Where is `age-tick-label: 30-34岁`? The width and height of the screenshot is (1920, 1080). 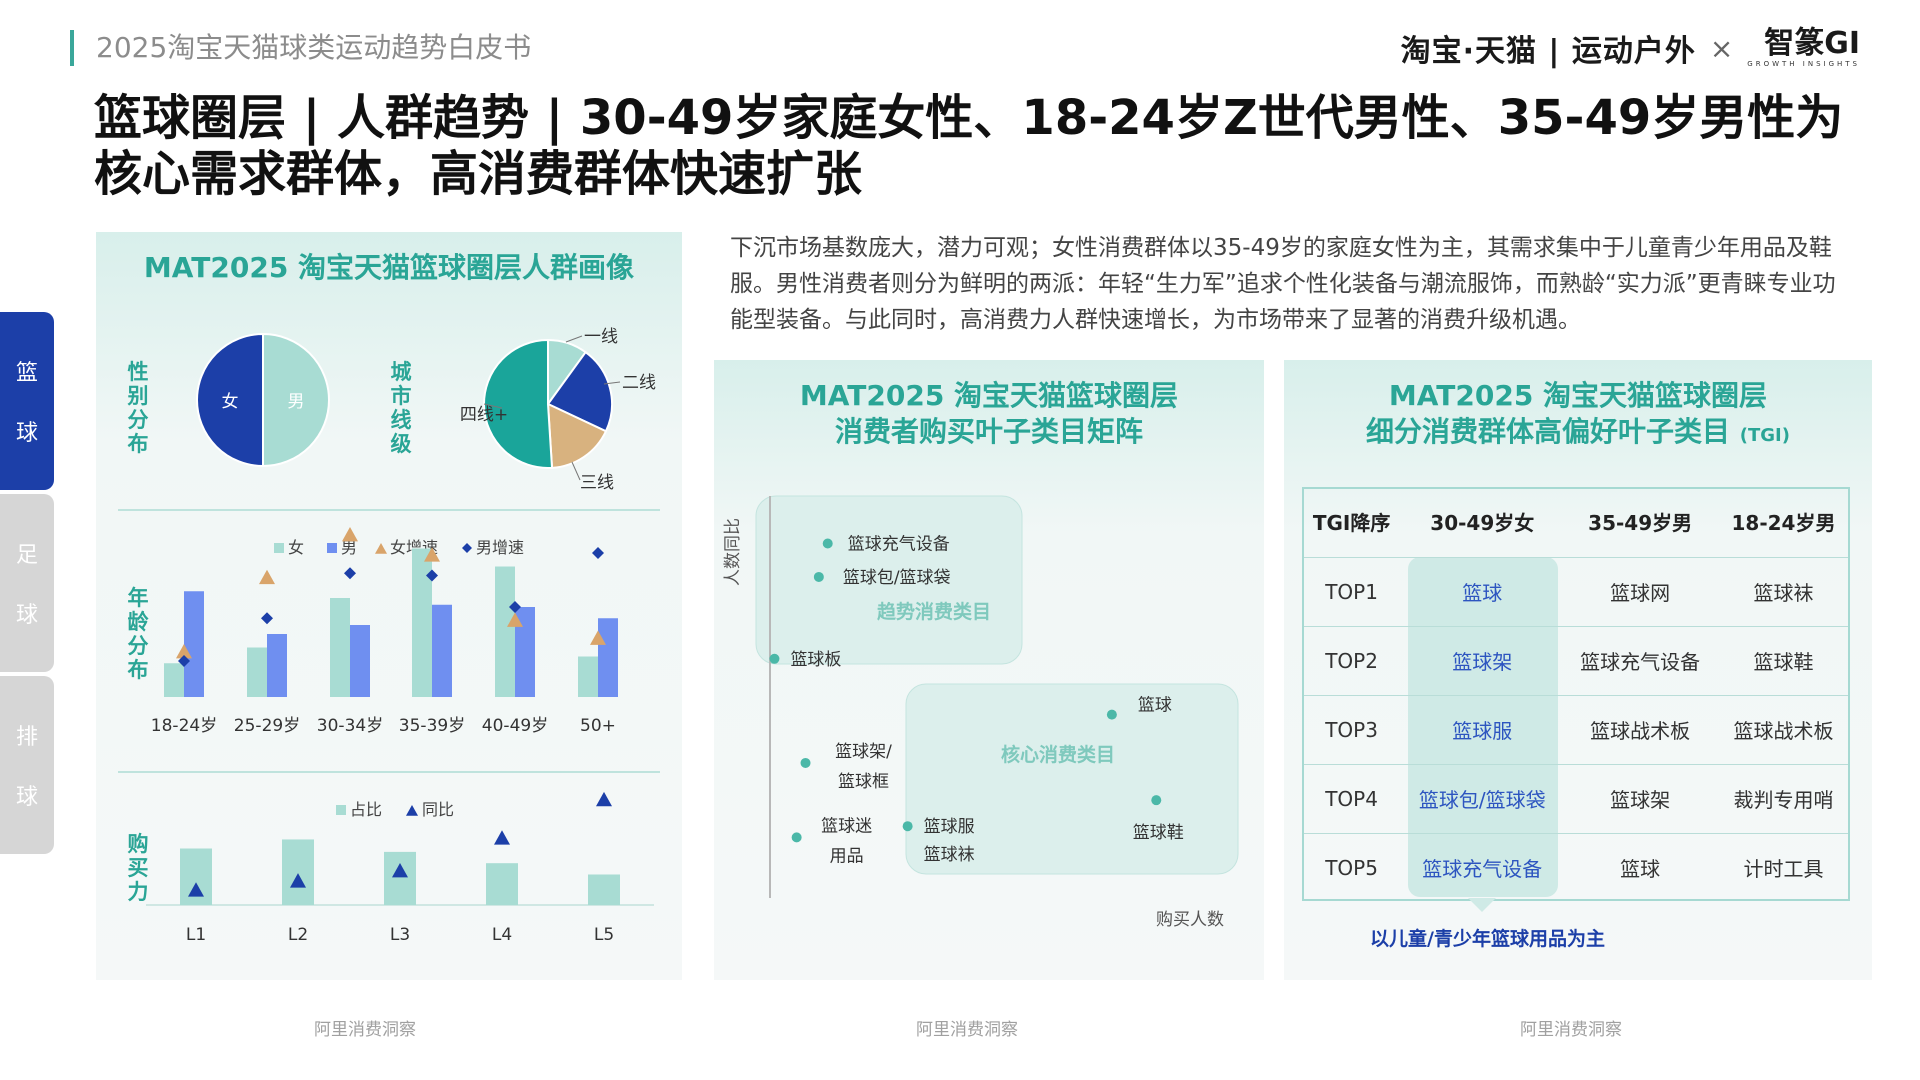 age-tick-label: 30-34岁 is located at coordinates (350, 726).